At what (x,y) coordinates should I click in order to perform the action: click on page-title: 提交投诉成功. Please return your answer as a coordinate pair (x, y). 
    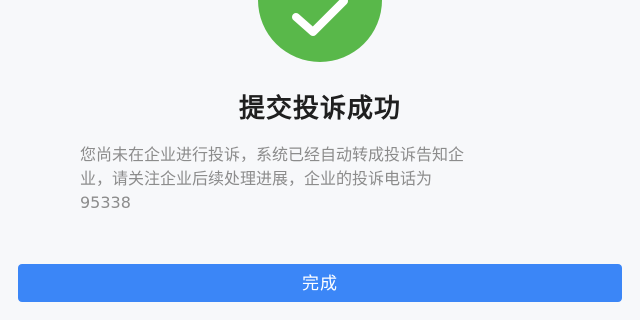
    Looking at the image, I should click on (319, 109).